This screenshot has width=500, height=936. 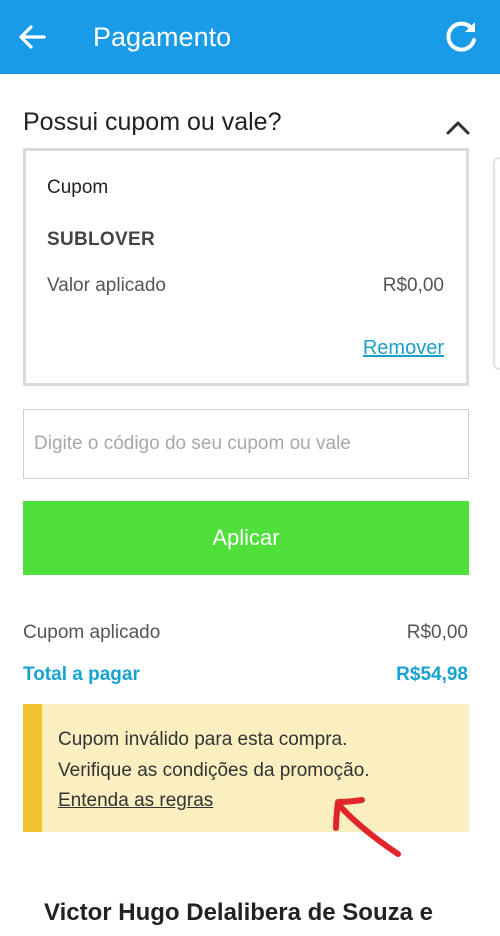 What do you see at coordinates (246, 538) in the screenshot?
I see `apply-button: Aplicar` at bounding box center [246, 538].